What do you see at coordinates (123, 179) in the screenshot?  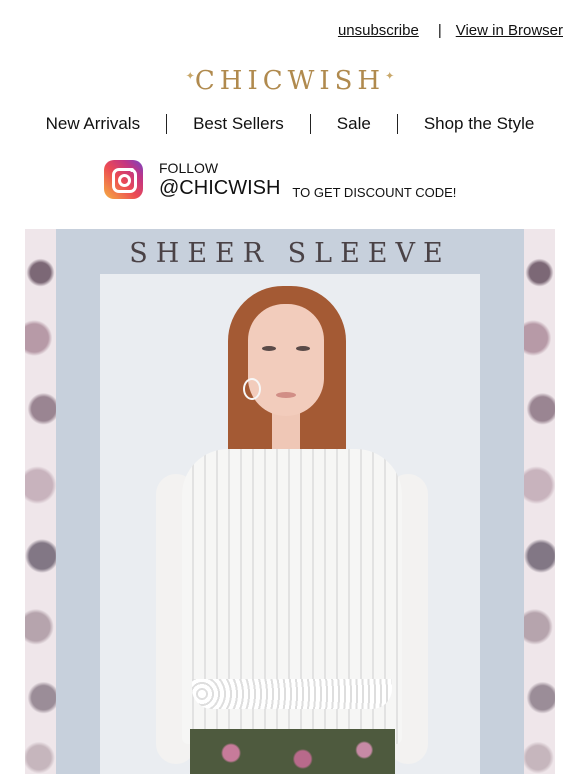 I see `instagram-icon` at bounding box center [123, 179].